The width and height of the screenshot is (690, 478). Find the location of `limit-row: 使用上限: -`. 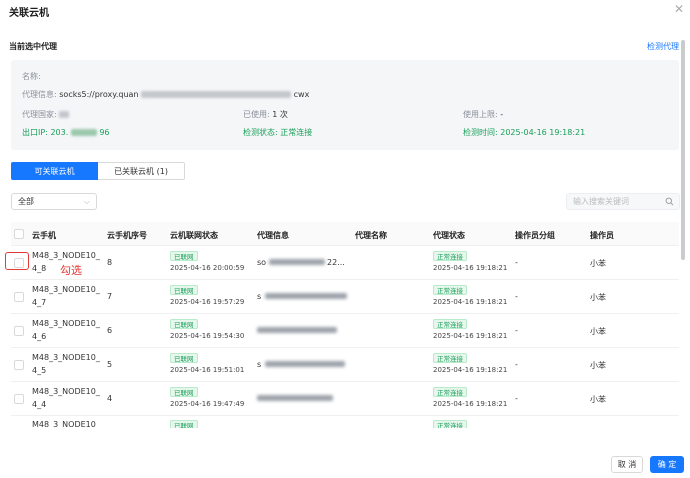

limit-row: 使用上限: - is located at coordinates (483, 114).